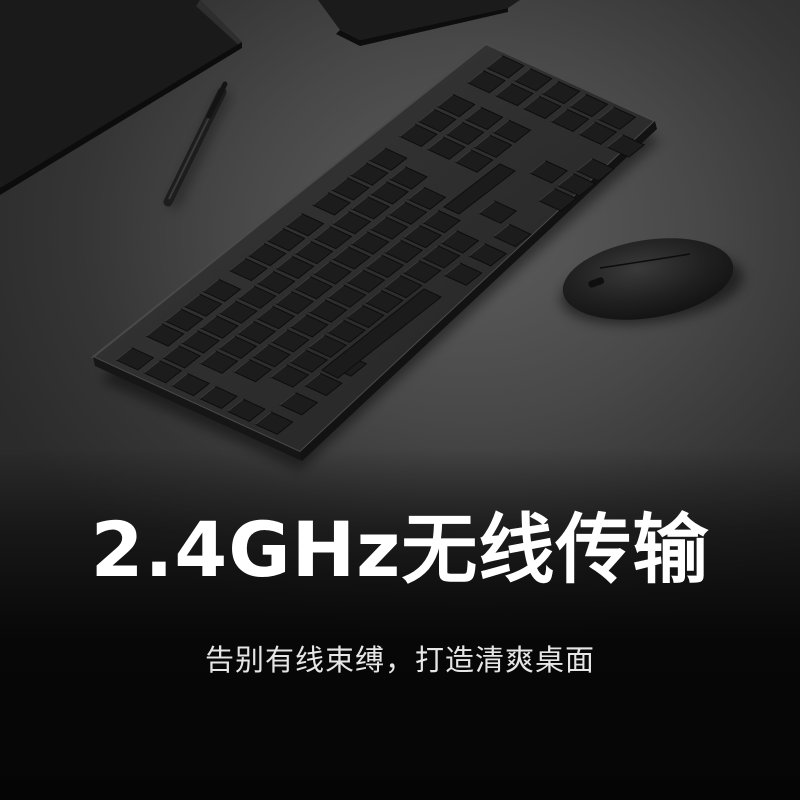 Image resolution: width=800 pixels, height=800 pixels. Describe the element at coordinates (419, 23) in the screenshot. I see `monitor-foot` at that location.